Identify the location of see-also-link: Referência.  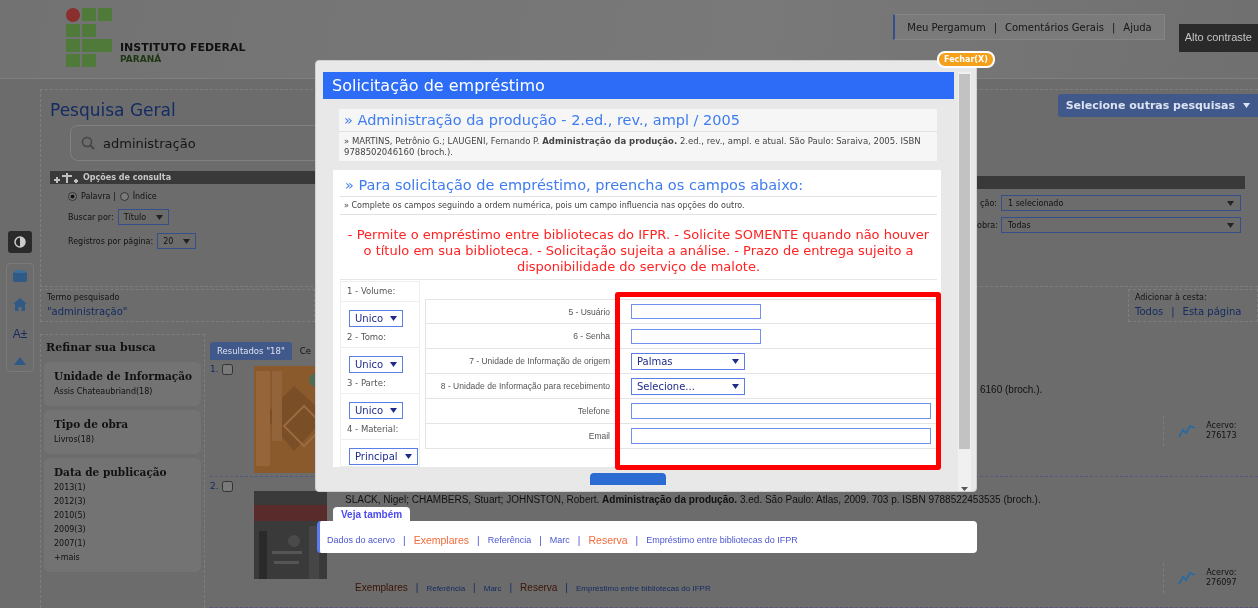
(509, 540).